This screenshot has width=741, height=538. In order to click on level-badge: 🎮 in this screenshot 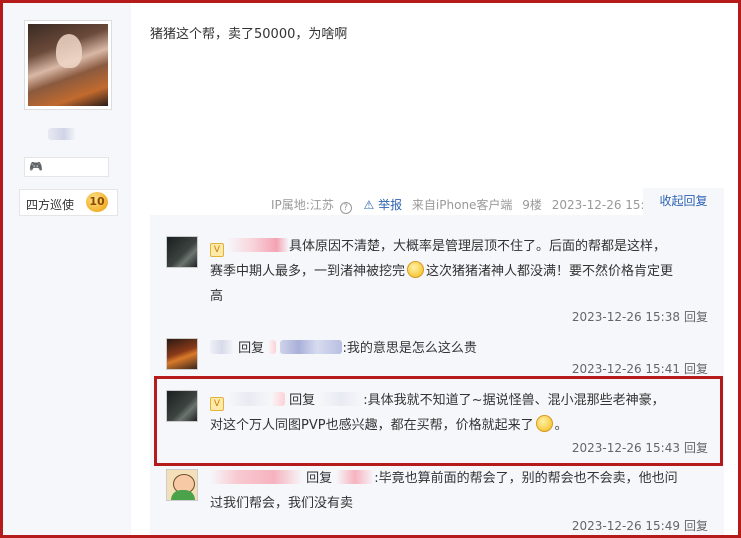, I will do `click(66, 167)`.